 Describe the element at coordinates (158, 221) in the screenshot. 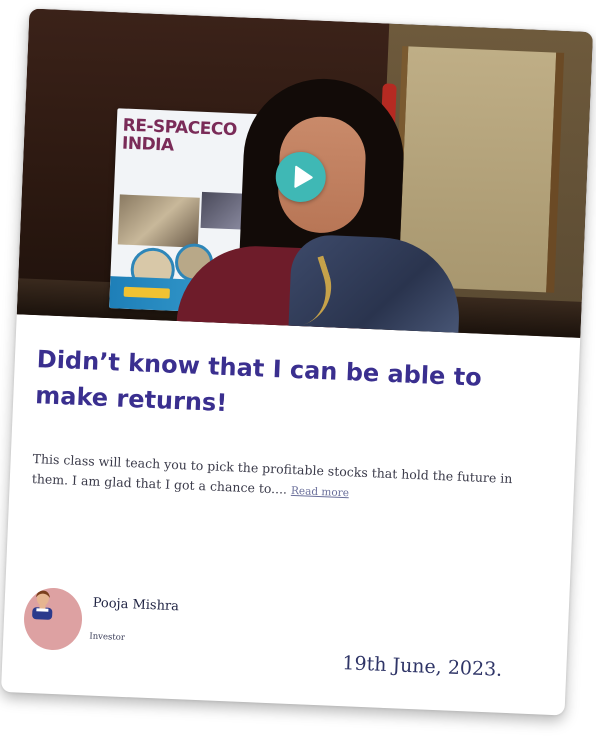

I see `banner-photo` at that location.